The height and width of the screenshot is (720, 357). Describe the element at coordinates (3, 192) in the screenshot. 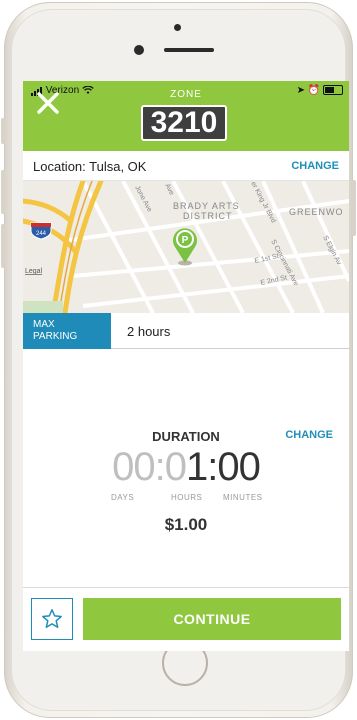

I see `volume-up-button` at that location.